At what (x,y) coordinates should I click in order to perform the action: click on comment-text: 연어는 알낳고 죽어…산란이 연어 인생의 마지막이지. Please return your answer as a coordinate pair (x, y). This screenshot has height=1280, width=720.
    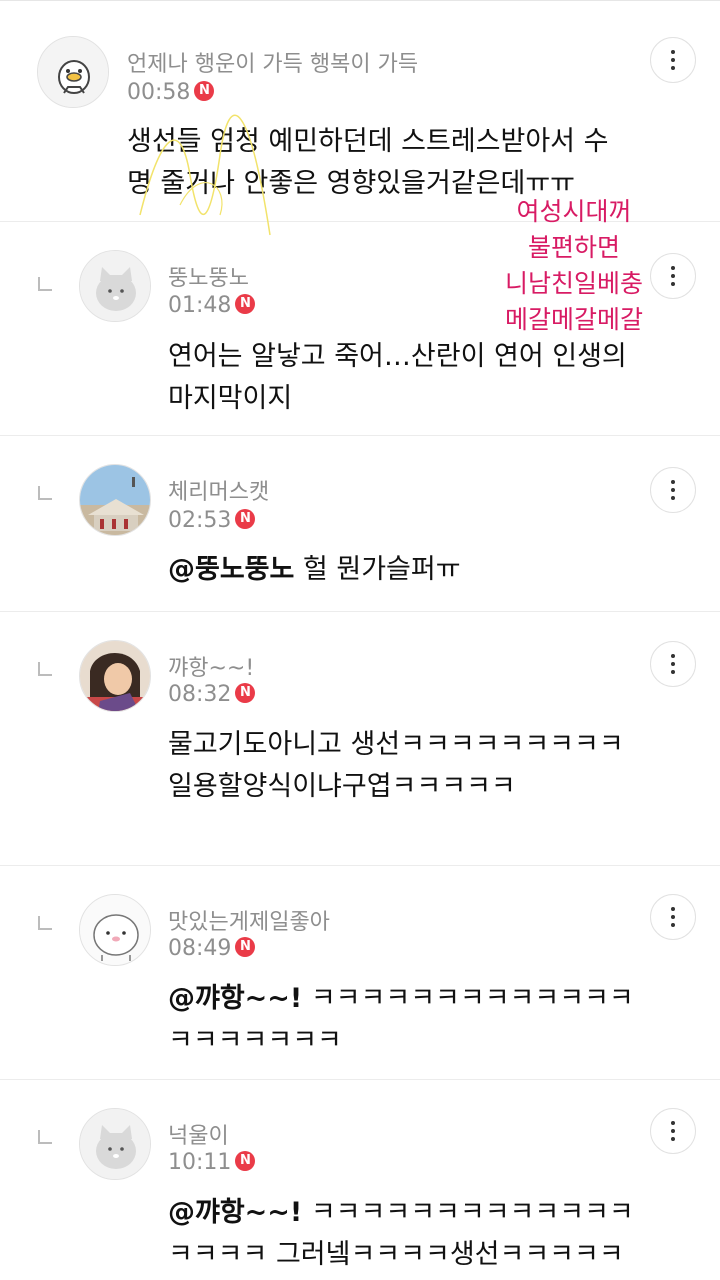
    Looking at the image, I should click on (397, 377).